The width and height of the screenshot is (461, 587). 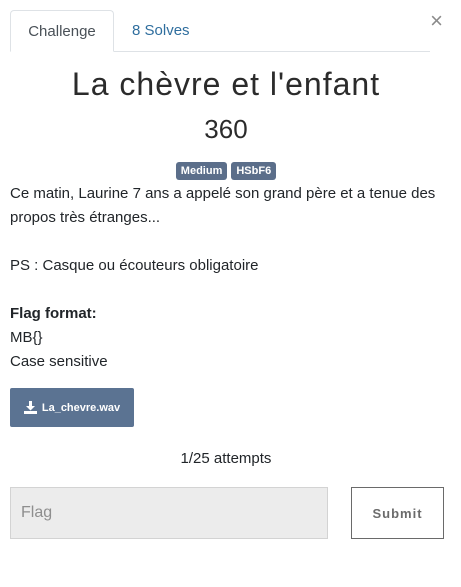 I want to click on flag-format-value: MB{}, so click(x=26, y=337).